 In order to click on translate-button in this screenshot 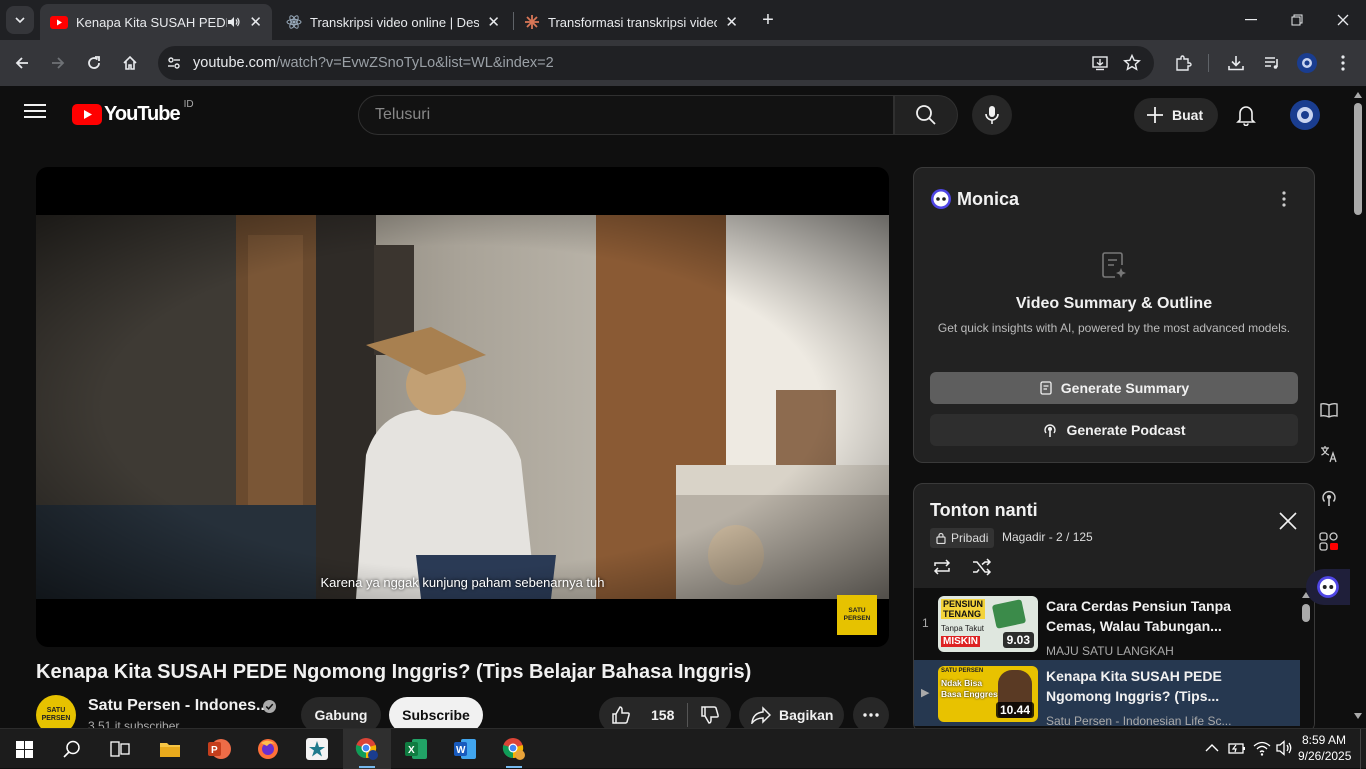, I will do `click(1329, 454)`.